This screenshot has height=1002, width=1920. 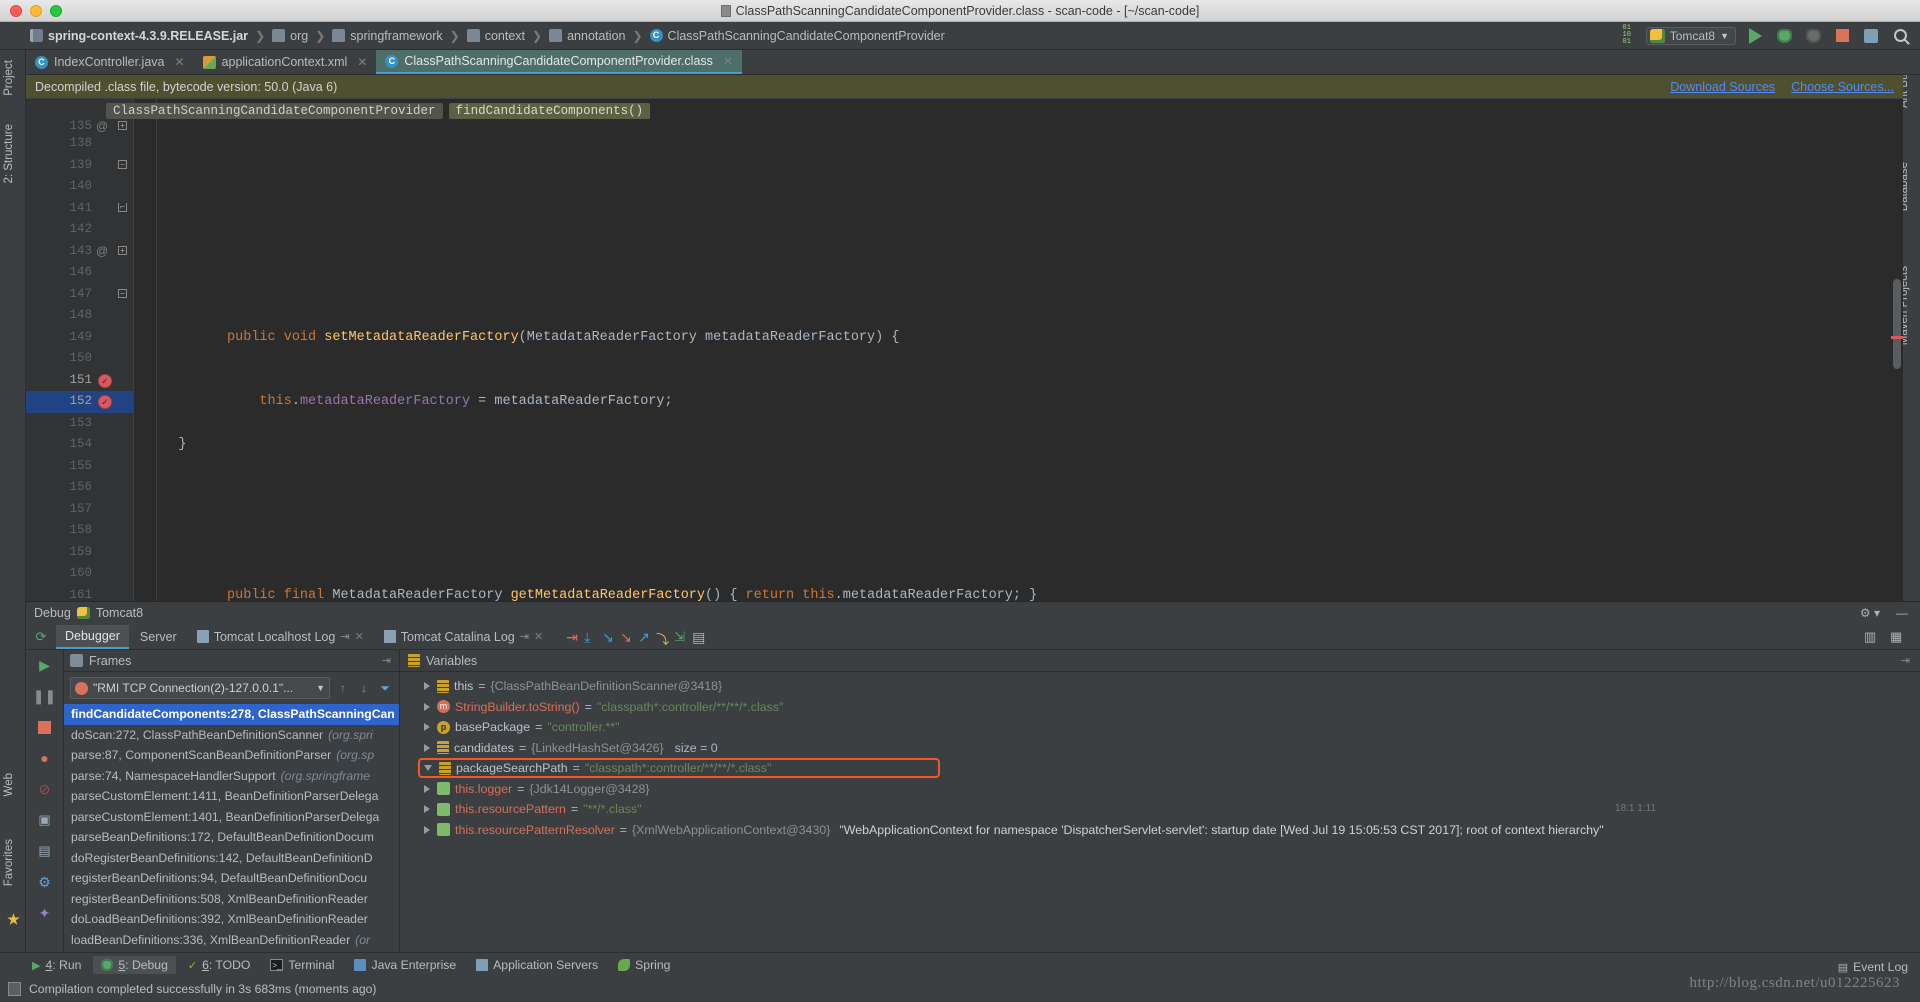 I want to click on rerun-icon: ⟳, so click(x=41, y=637).